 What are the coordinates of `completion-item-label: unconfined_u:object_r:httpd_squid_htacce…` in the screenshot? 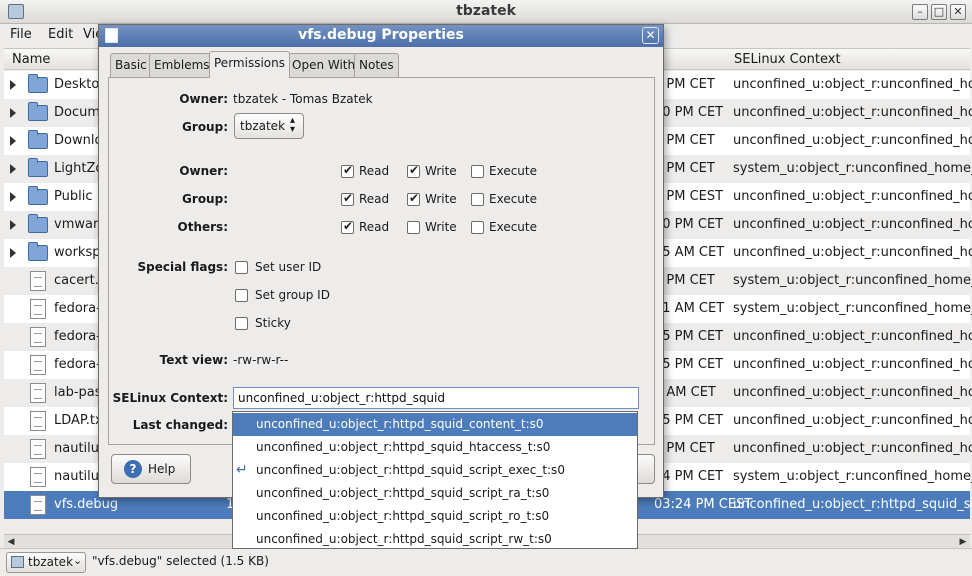 It's located at (403, 447).